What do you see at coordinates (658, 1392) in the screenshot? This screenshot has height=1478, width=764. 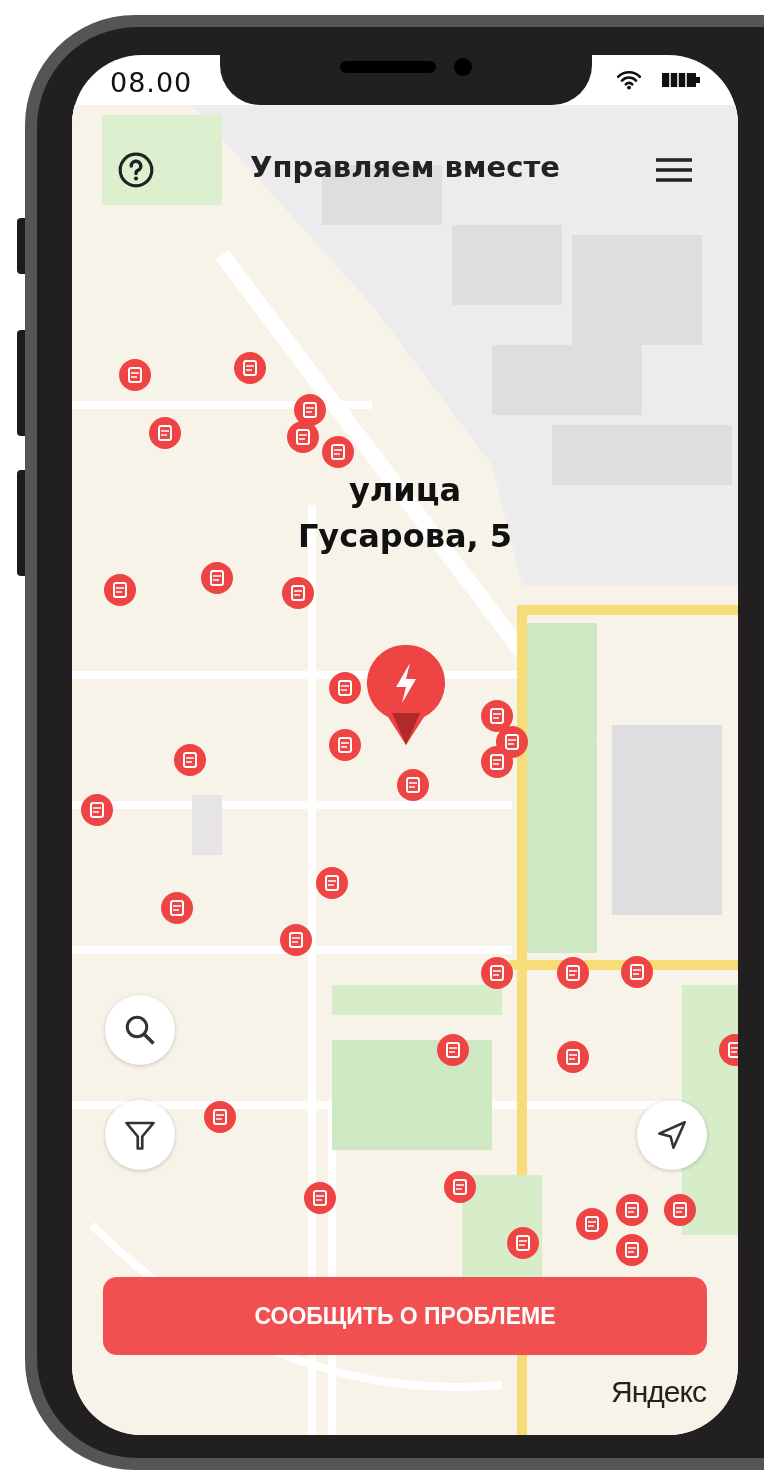 I see `map-attribution: Яндекс` at bounding box center [658, 1392].